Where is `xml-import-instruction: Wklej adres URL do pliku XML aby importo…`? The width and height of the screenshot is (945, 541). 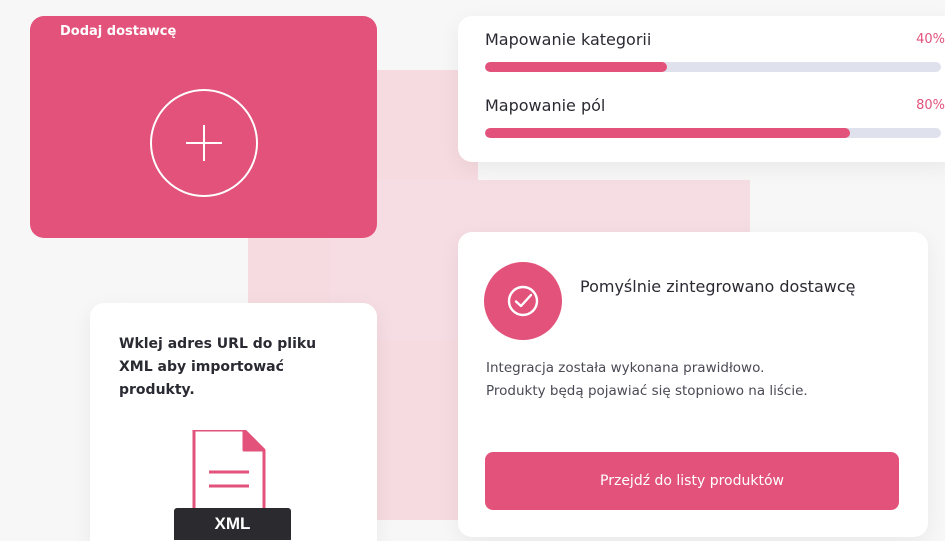 xml-import-instruction: Wklej adres URL do pliku XML aby importo… is located at coordinates (218, 367).